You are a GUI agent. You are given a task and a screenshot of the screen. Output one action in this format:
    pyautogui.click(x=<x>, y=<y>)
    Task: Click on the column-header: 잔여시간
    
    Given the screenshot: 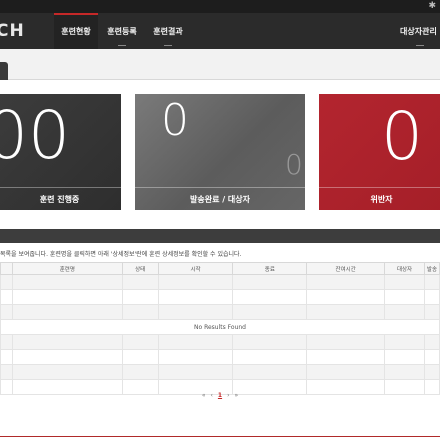 What is the action you would take?
    pyautogui.click(x=346, y=268)
    